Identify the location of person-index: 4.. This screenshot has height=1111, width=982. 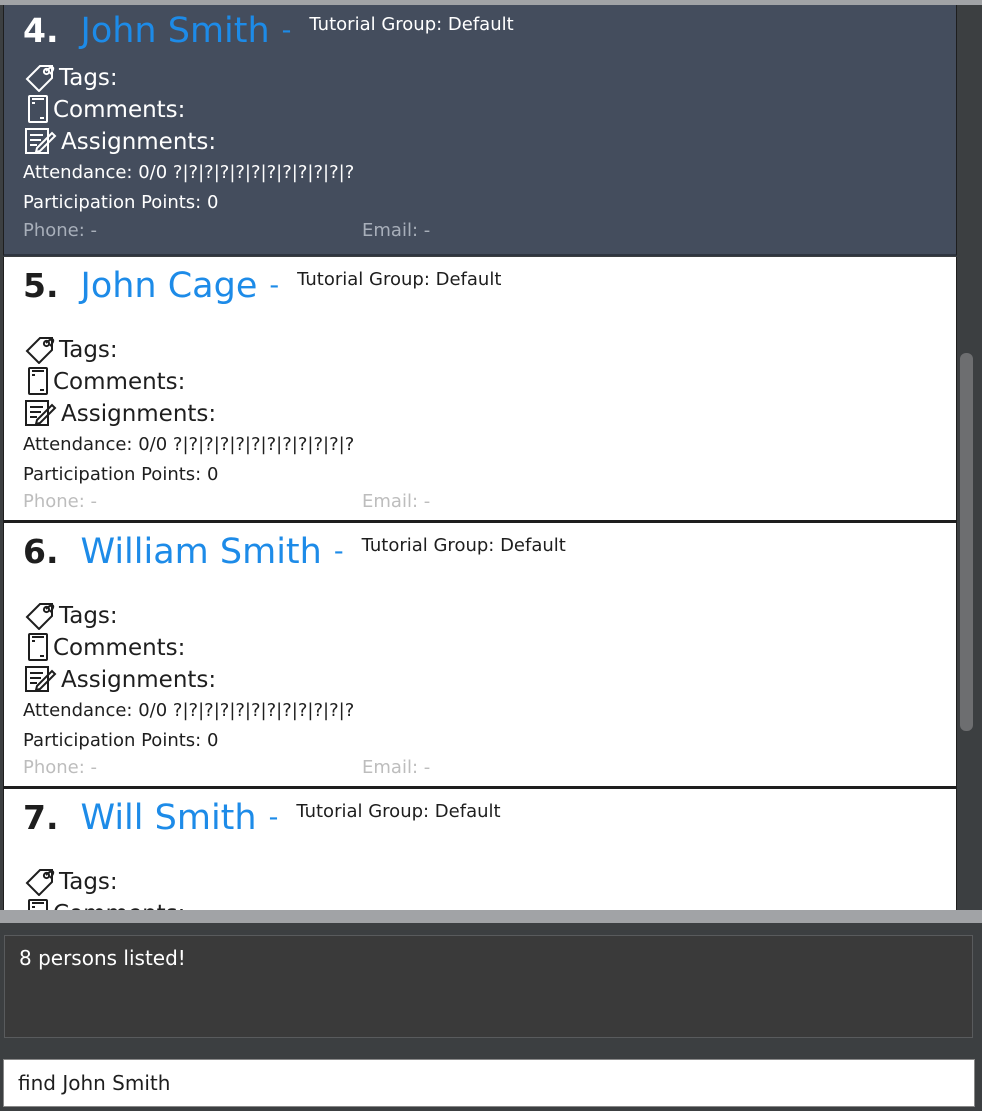
(41, 30).